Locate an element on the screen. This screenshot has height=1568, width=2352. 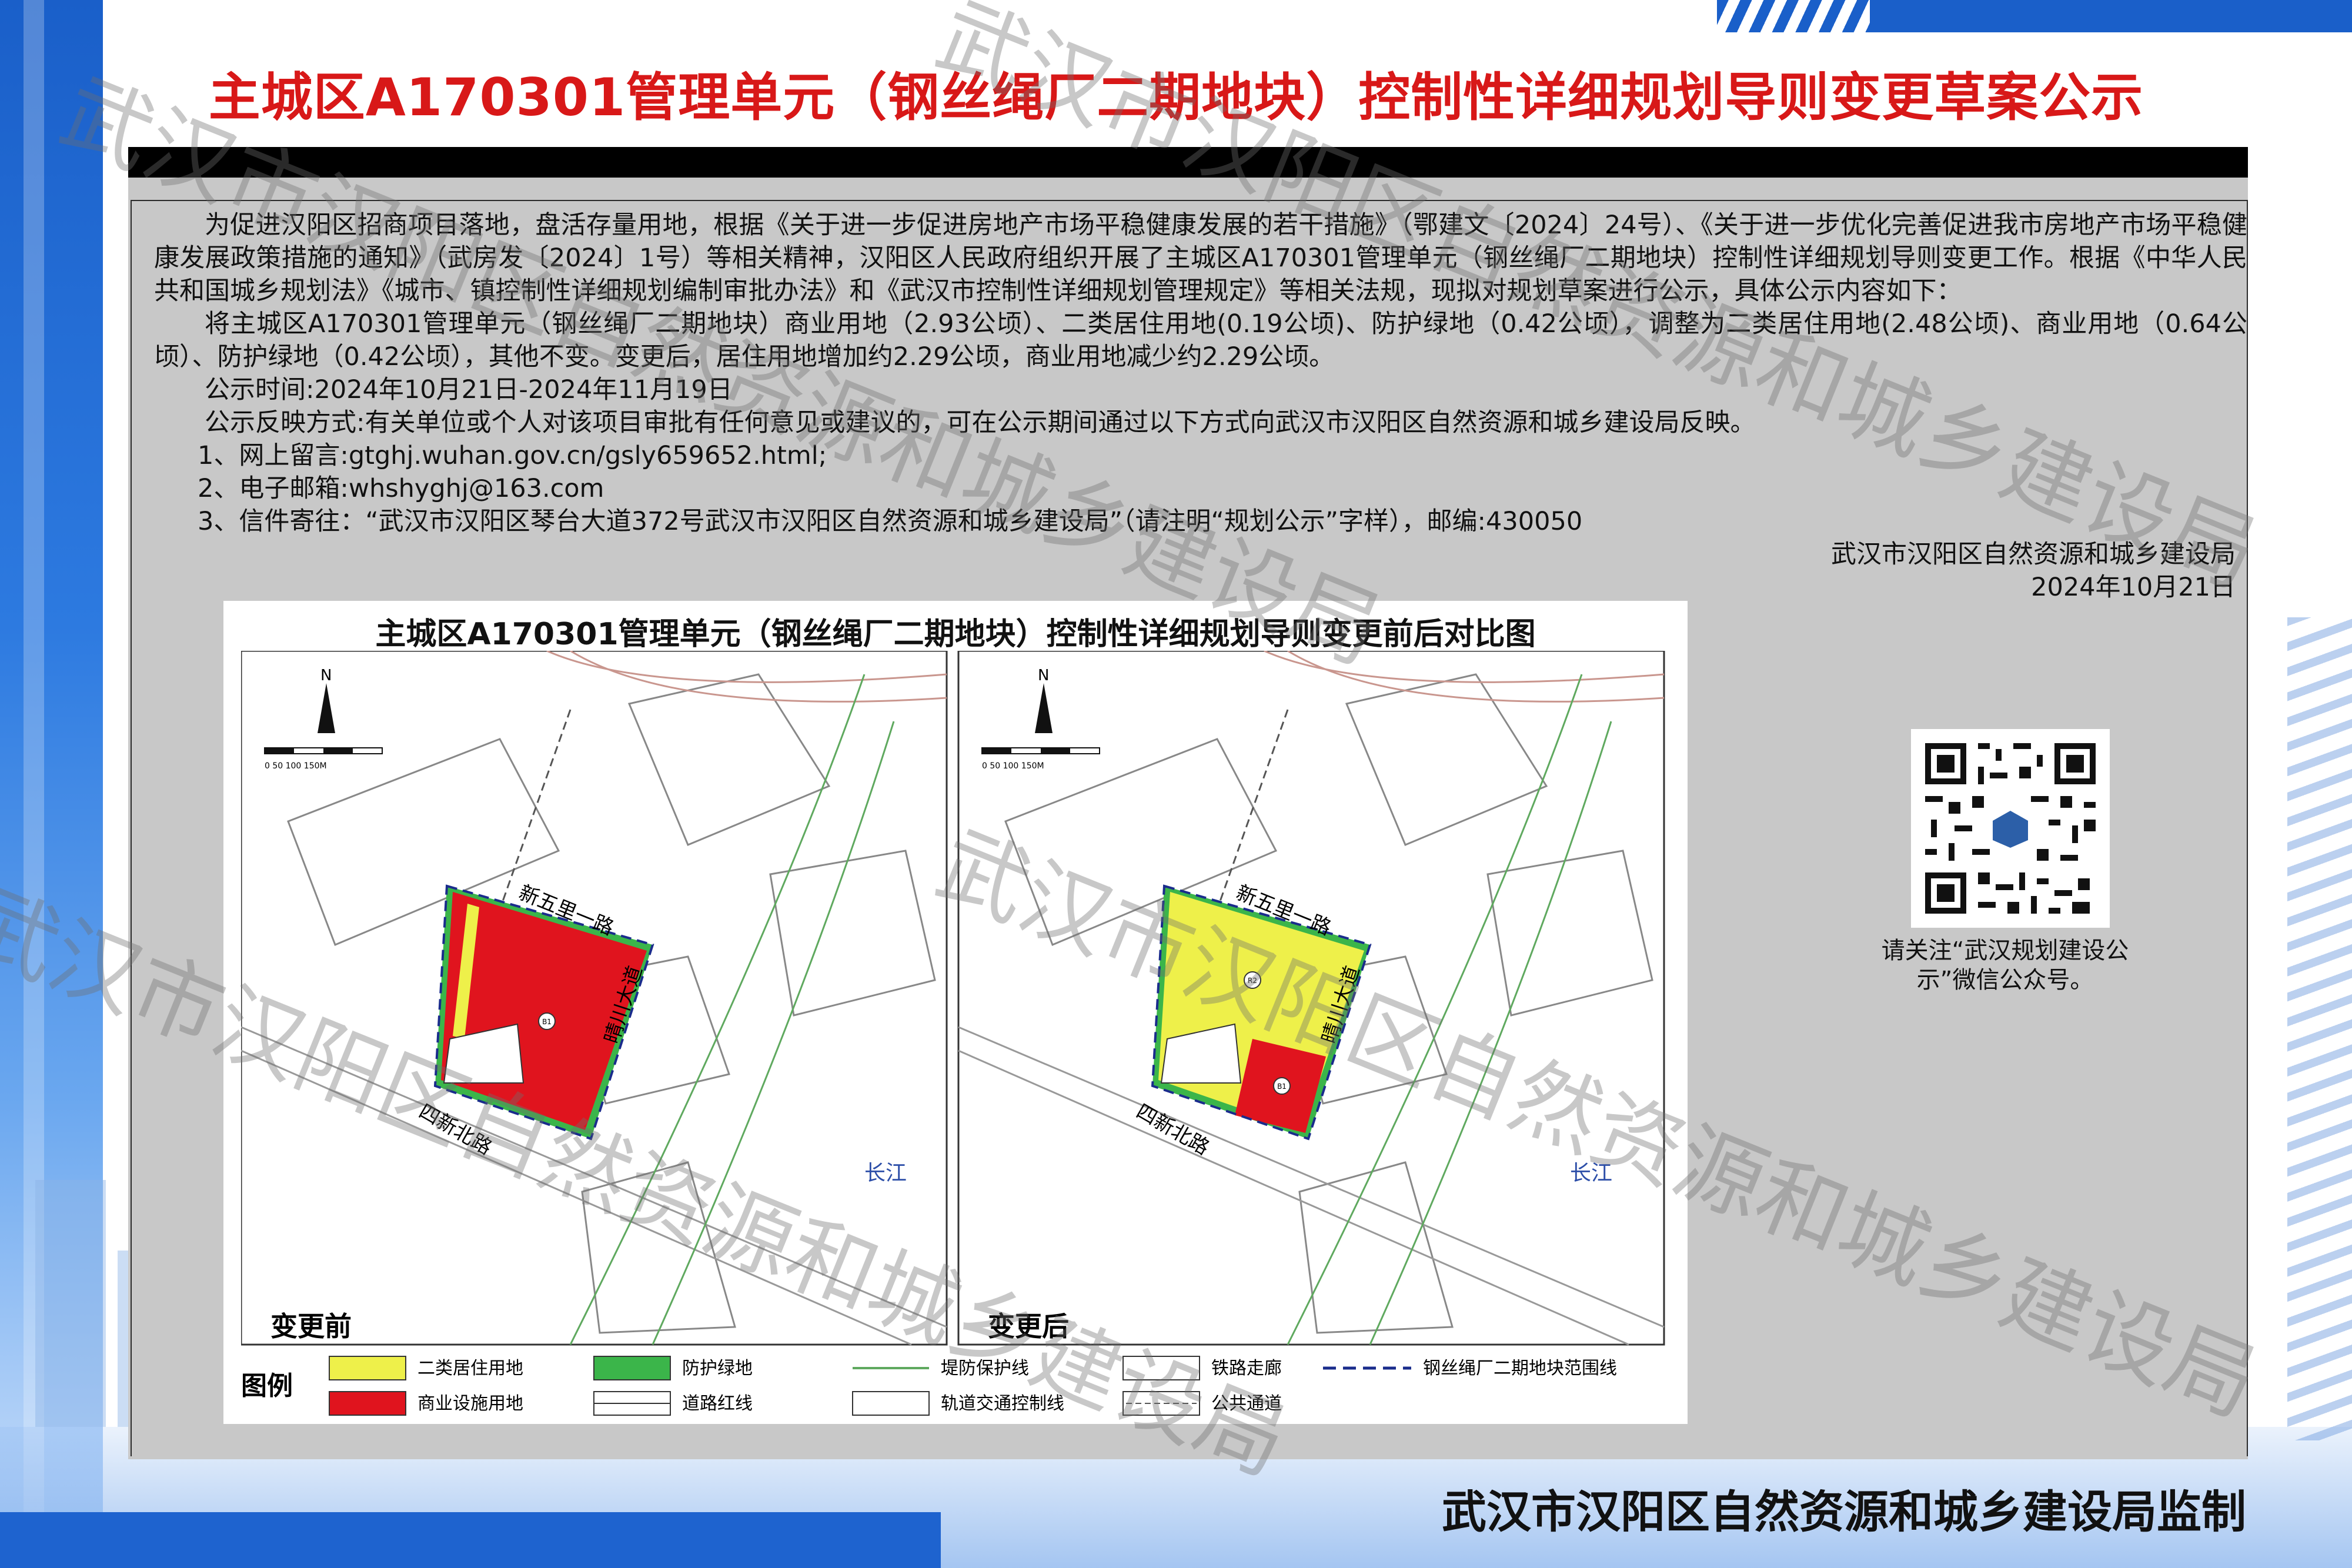
decorative-top-stripes is located at coordinates (1793, 16).